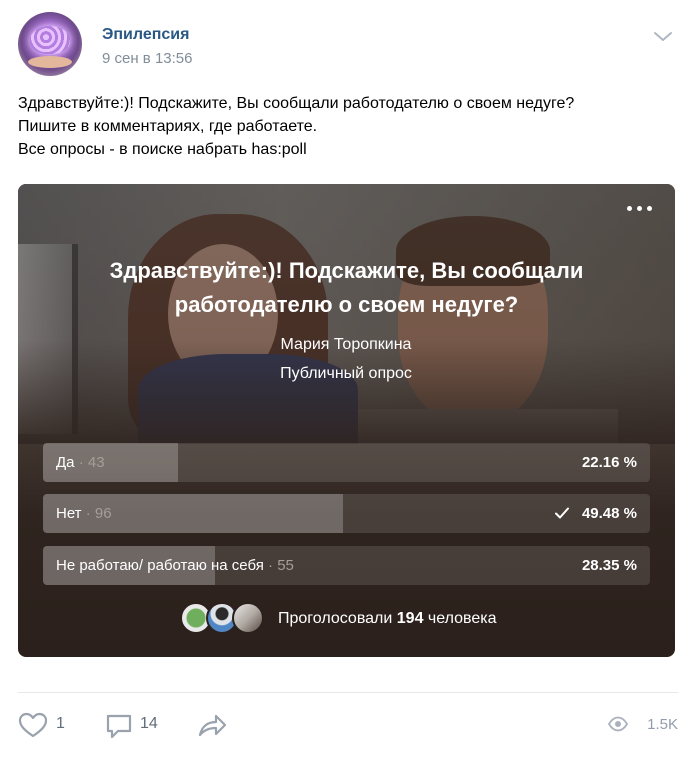  Describe the element at coordinates (609, 565) in the screenshot. I see `poll-answer-percent: 28.35 %` at that location.